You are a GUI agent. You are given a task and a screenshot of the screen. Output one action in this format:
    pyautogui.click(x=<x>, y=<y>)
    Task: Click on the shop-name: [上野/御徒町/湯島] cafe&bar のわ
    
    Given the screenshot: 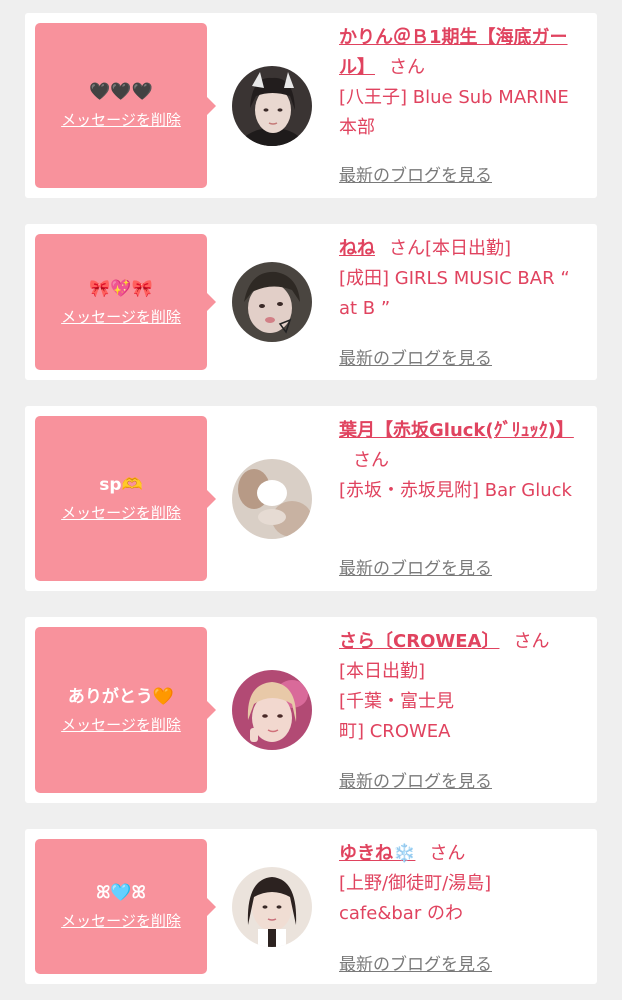 What is the action you would take?
    pyautogui.click(x=415, y=898)
    